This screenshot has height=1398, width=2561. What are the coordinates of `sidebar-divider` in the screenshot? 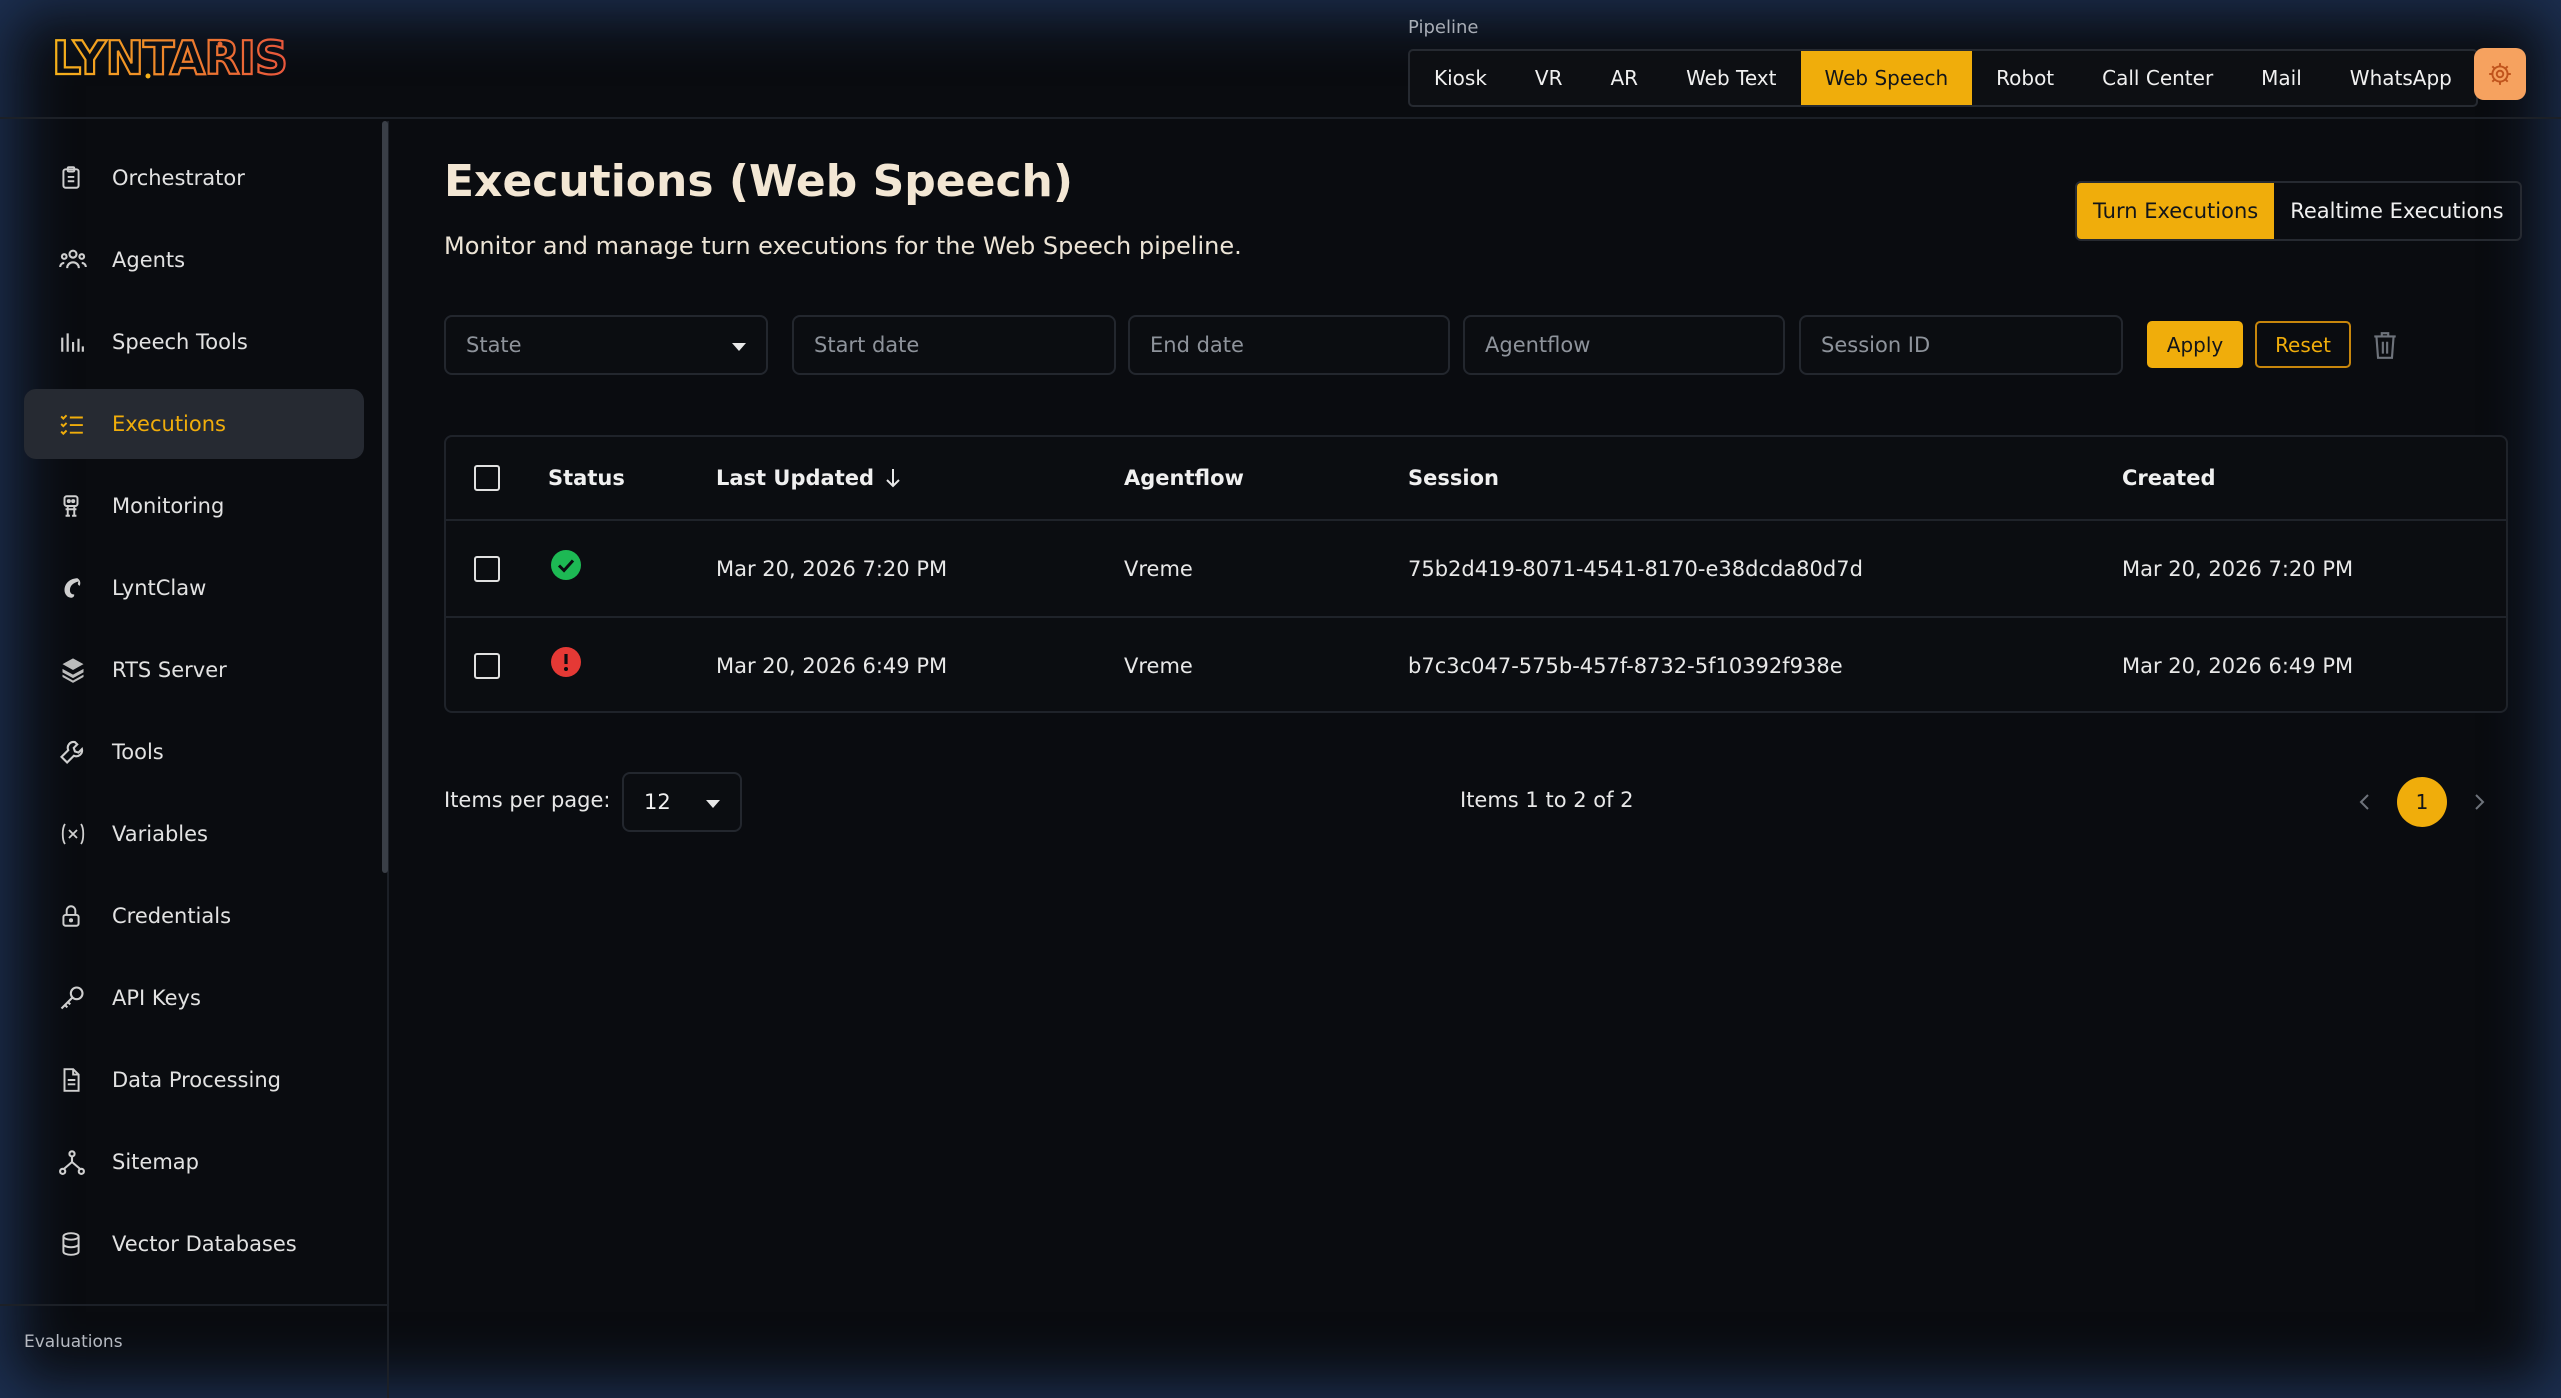 It's located at (193, 1305).